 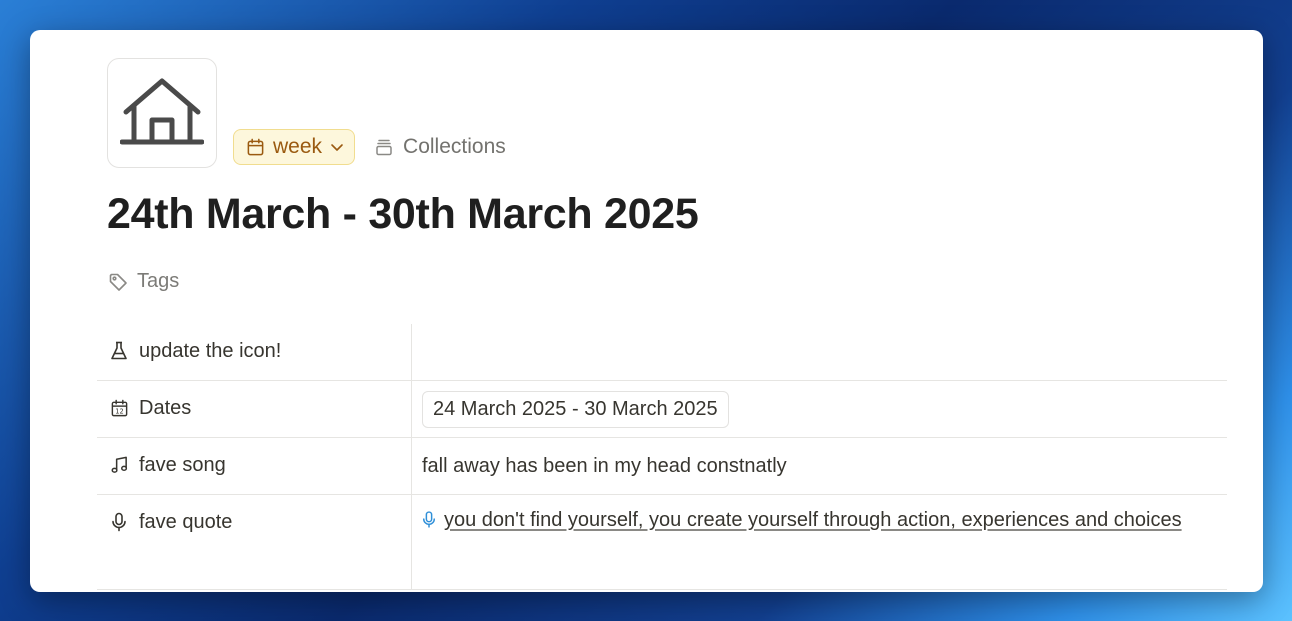 I want to click on chevron-down-icon, so click(x=337, y=147).